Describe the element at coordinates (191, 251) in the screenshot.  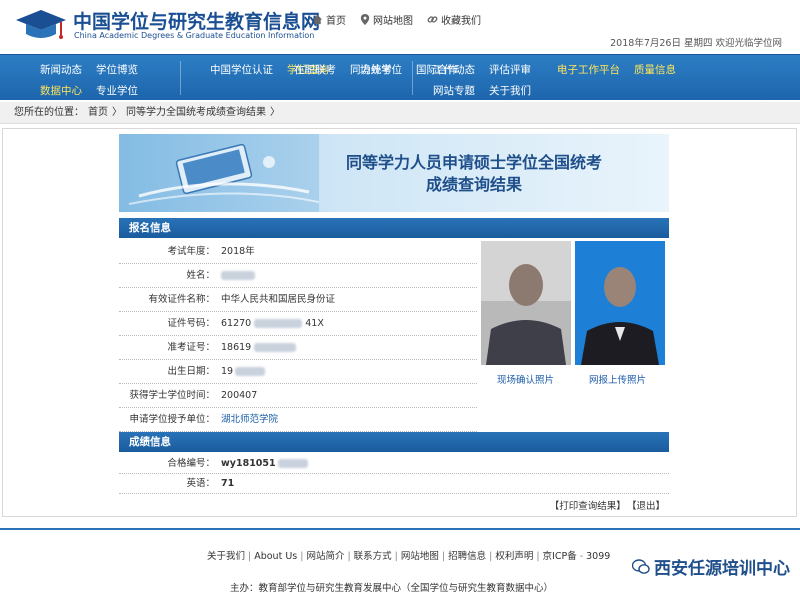
I see `exam-year-label: 考试年度：` at that location.